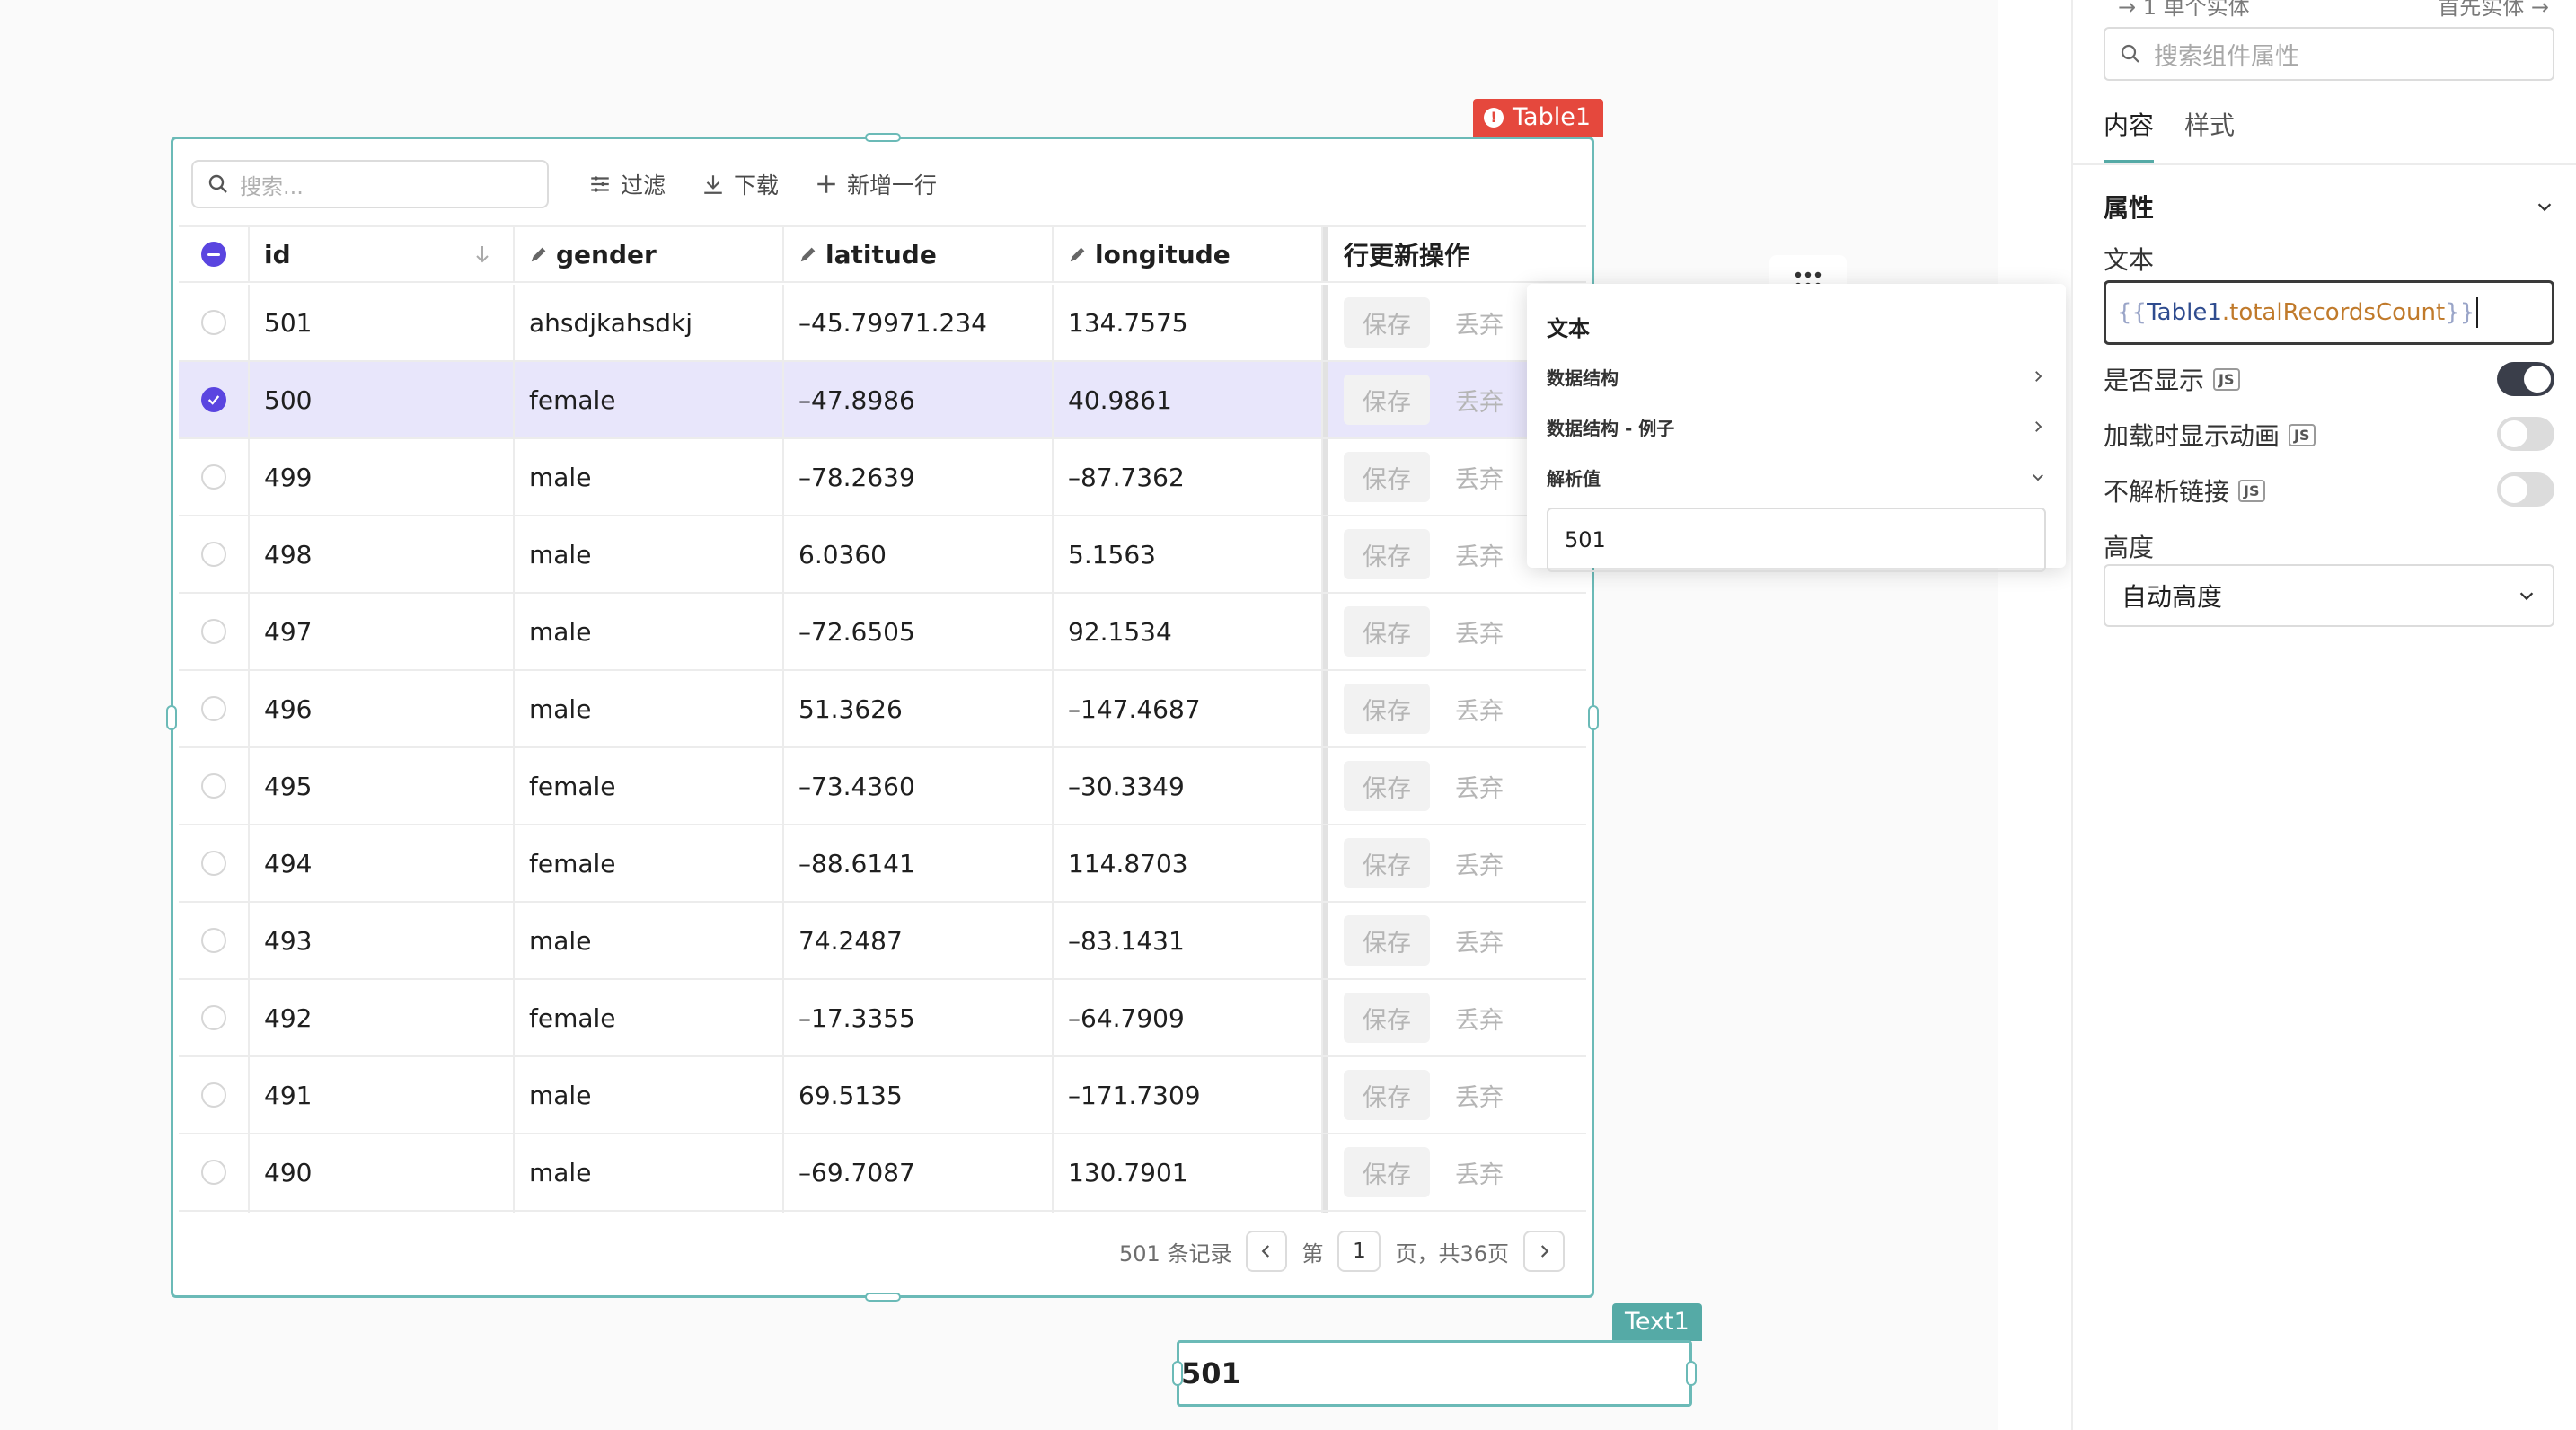 This screenshot has width=2576, height=1430. I want to click on cell-longitude: 130.7901, so click(1188, 1172).